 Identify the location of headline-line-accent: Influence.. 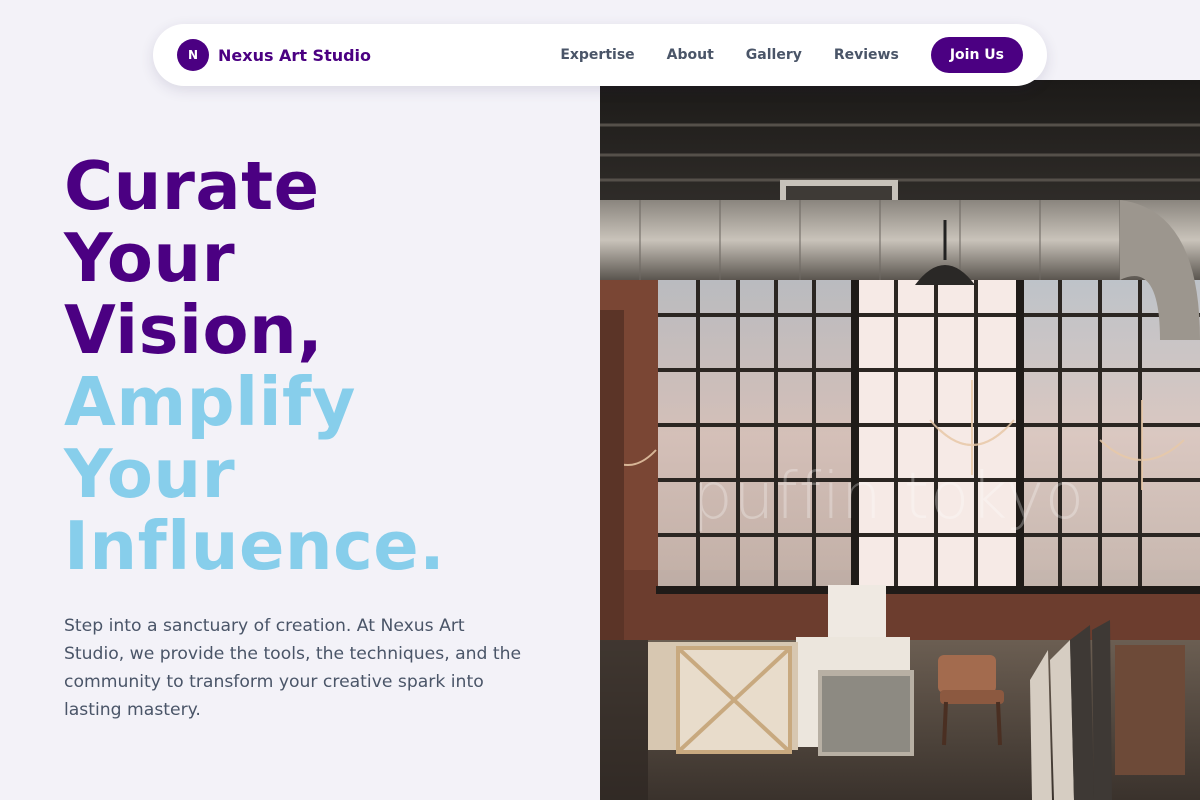
(255, 546).